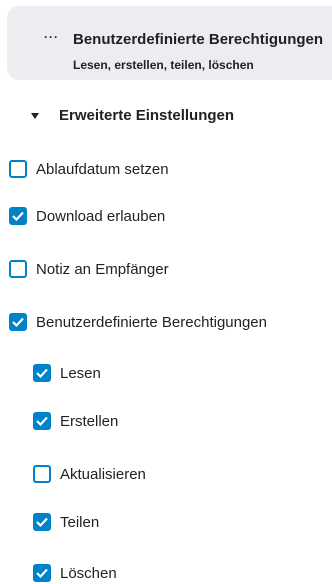 The image size is (332, 584). I want to click on permission-share-checkbox, so click(42, 522).